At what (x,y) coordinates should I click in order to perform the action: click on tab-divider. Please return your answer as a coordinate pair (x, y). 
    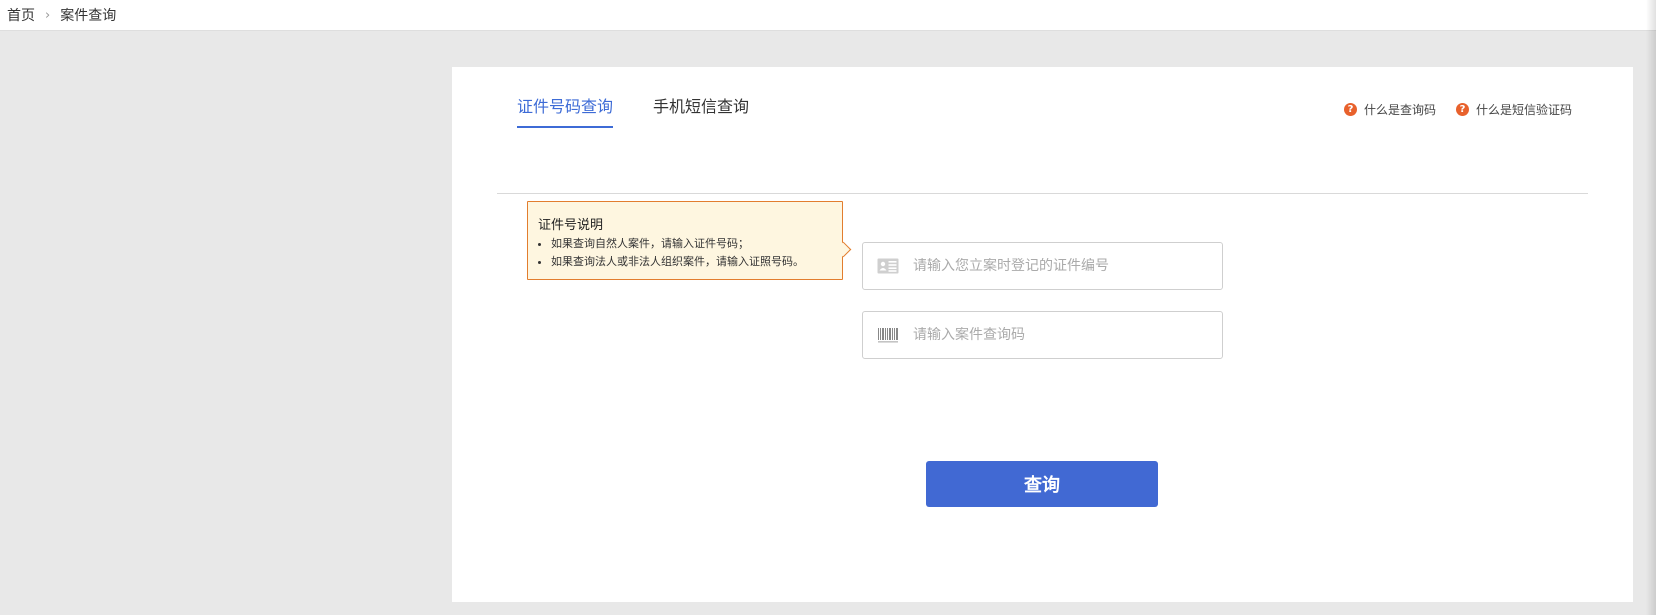
    Looking at the image, I should click on (1042, 193).